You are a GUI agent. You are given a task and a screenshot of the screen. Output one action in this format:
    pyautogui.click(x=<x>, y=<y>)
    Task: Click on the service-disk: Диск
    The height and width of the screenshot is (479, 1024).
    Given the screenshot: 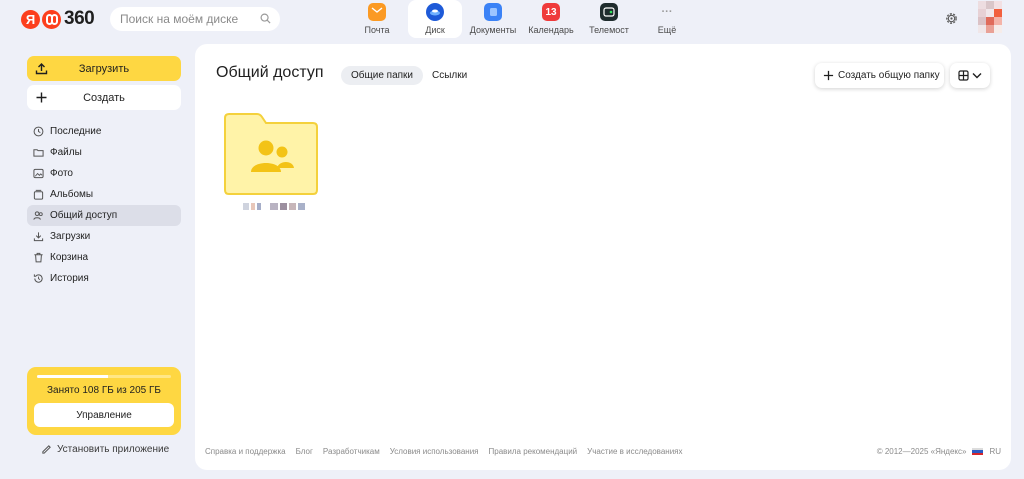 What is the action you would take?
    pyautogui.click(x=435, y=19)
    